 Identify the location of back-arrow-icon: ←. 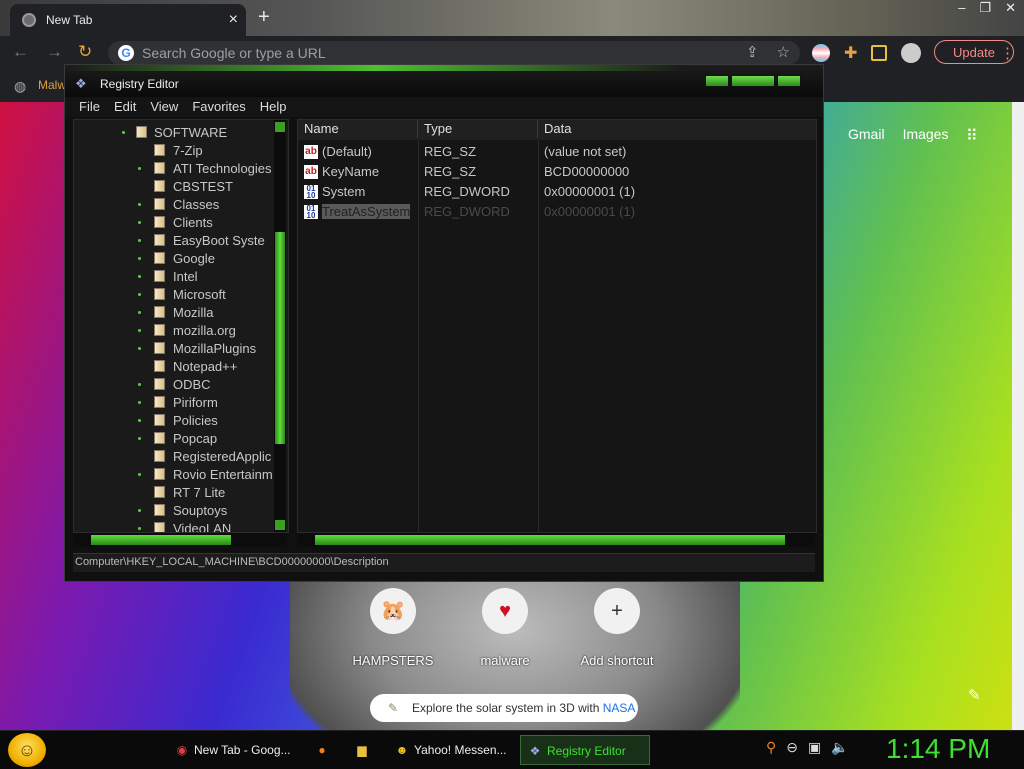
(20, 52).